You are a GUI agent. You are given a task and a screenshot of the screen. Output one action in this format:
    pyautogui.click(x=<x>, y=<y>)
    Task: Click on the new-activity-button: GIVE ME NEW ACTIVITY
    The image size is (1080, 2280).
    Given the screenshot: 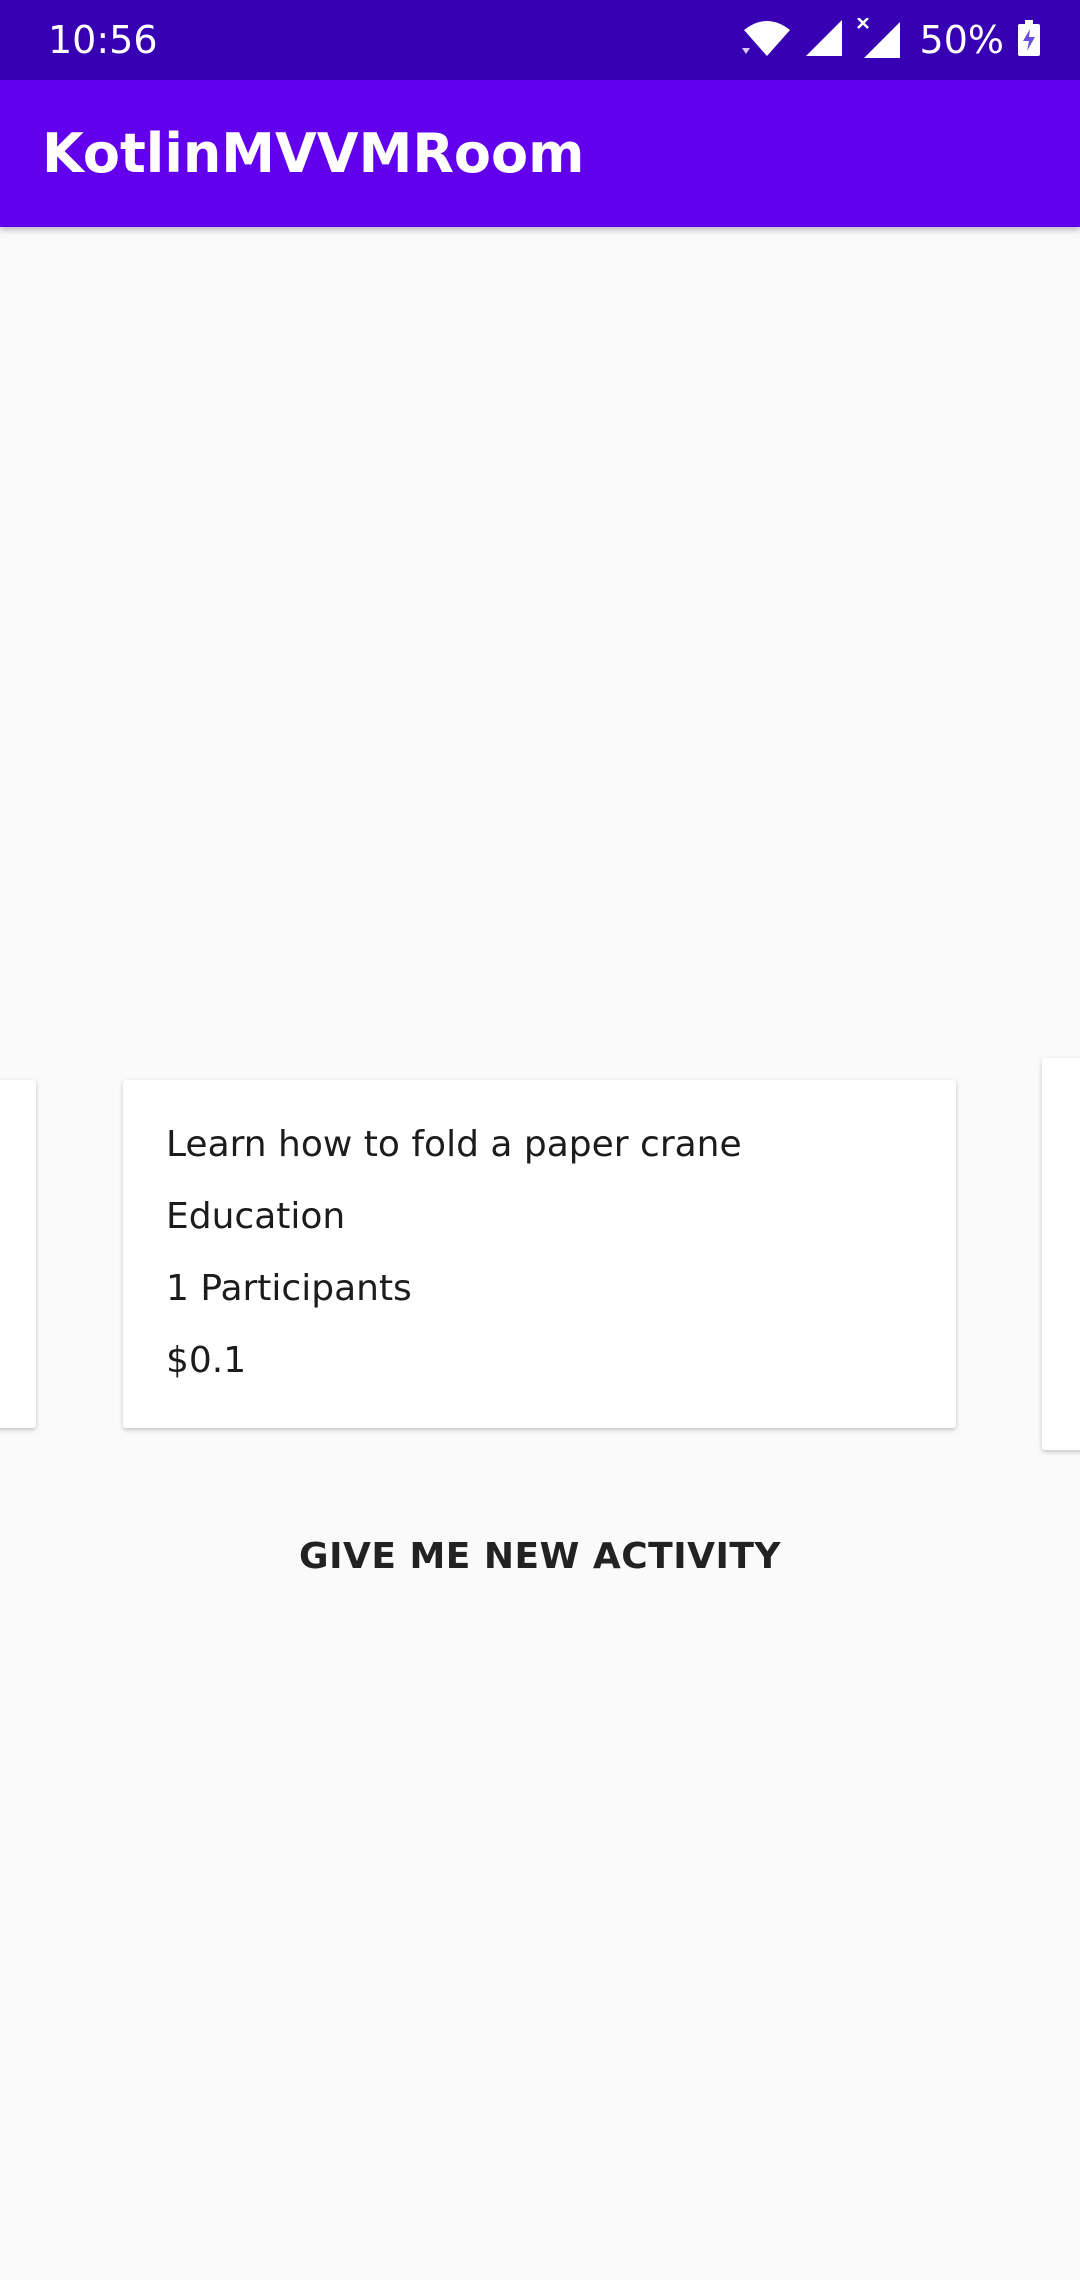 What is the action you would take?
    pyautogui.click(x=540, y=1556)
    